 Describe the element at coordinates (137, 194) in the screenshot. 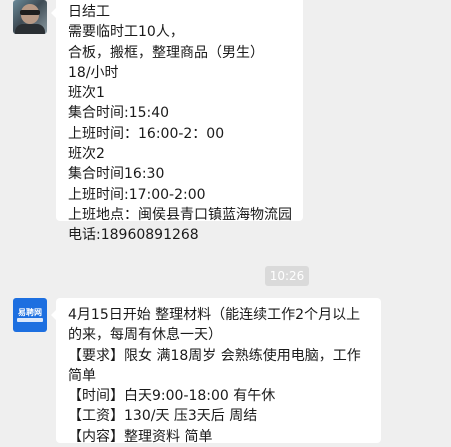

I see `message-line: 上班时间:17:00-2:00` at that location.